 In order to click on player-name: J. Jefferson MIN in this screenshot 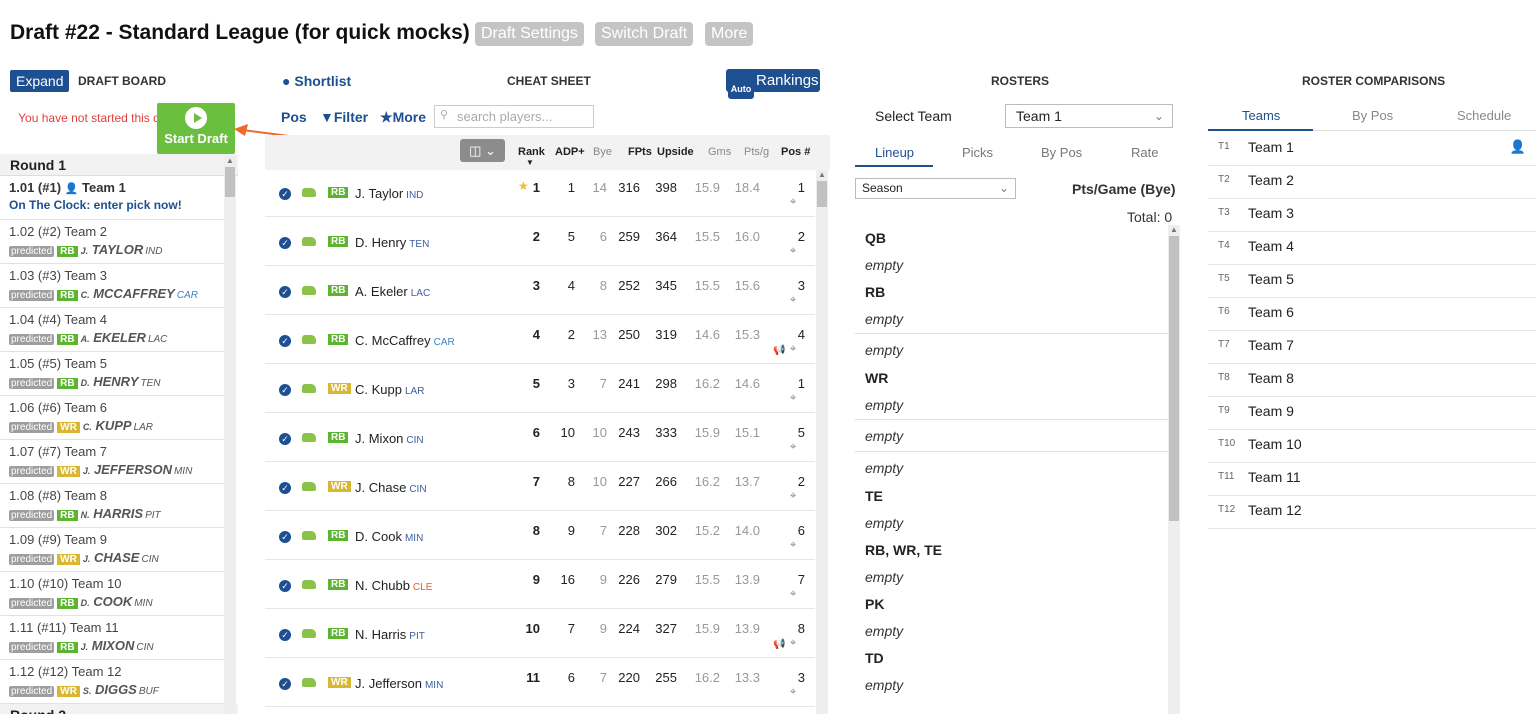, I will do `click(399, 683)`.